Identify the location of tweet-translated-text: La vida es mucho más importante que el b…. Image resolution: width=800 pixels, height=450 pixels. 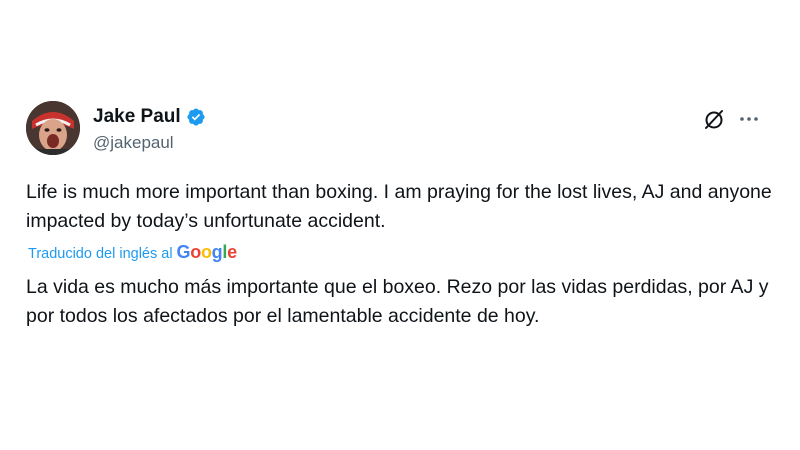
(397, 301).